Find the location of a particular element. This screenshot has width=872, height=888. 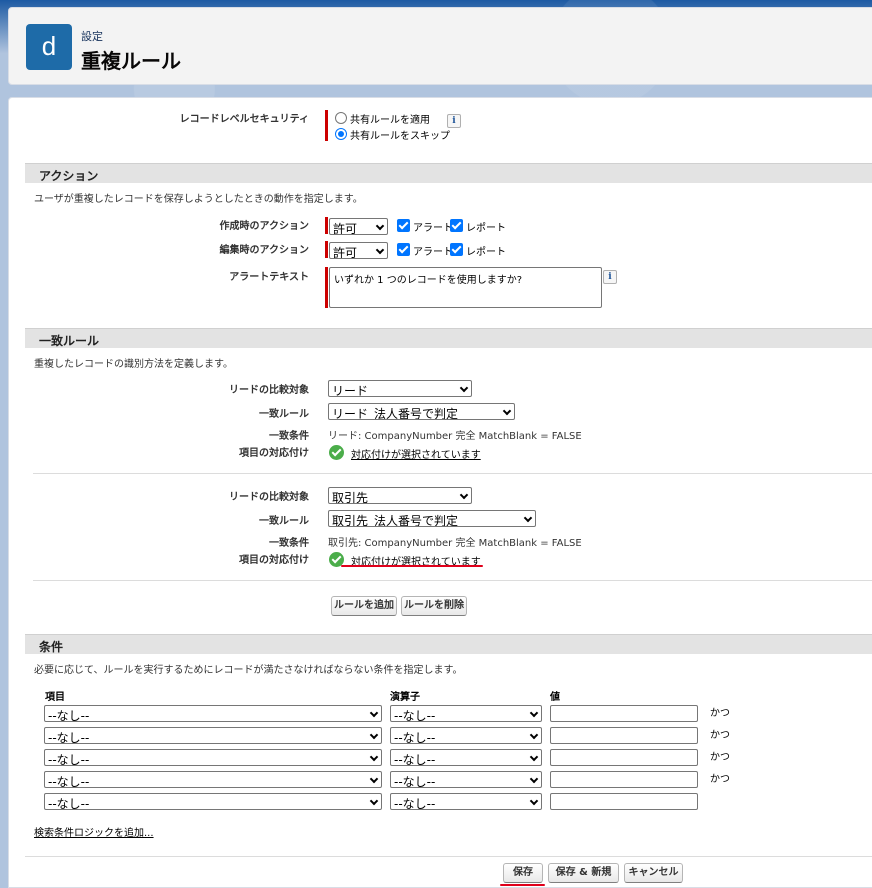

alert-text-label: アラートテキスト is located at coordinates (269, 277).